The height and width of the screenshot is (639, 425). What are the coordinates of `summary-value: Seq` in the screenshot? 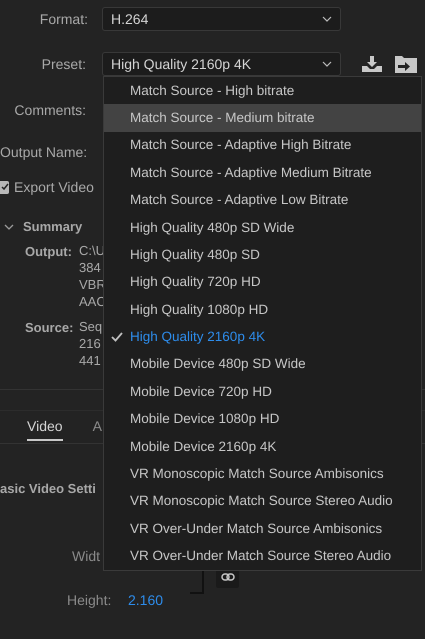 It's located at (90, 326).